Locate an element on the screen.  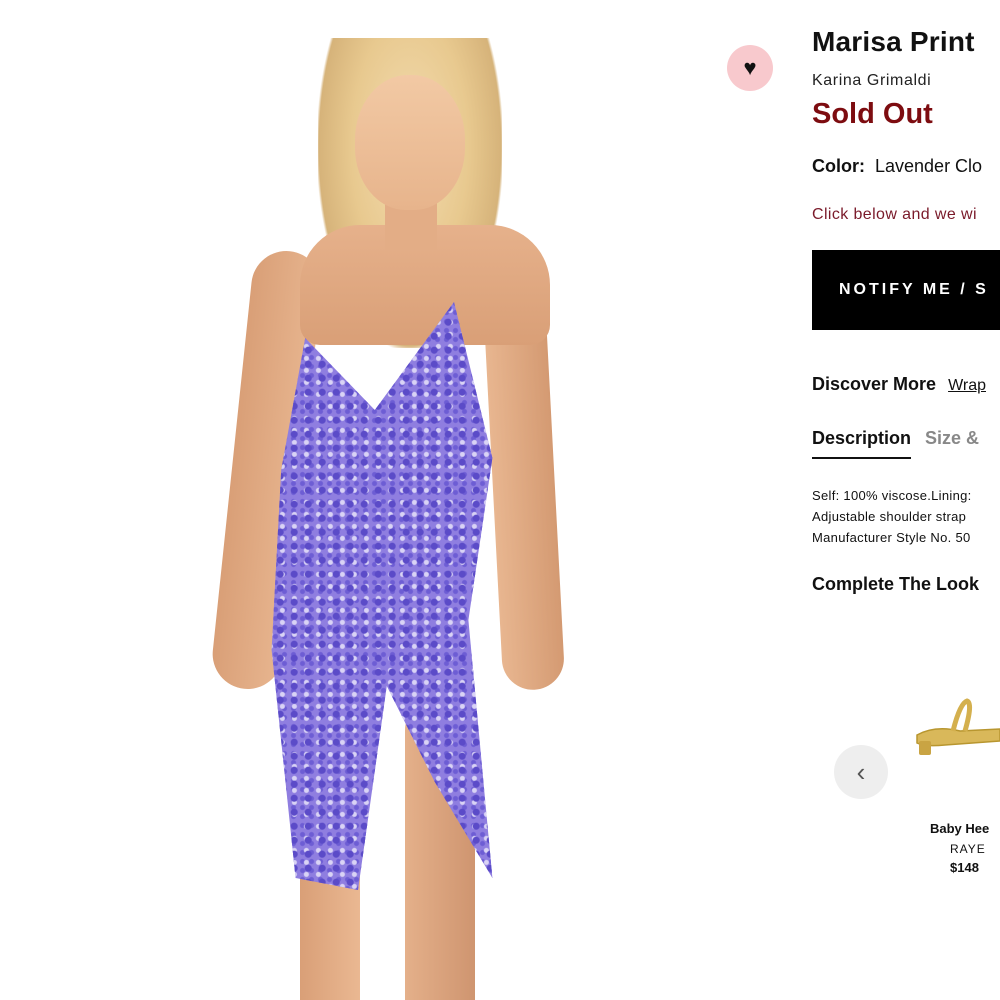
color-row: Color: Lavender Clo is located at coordinates (897, 166).